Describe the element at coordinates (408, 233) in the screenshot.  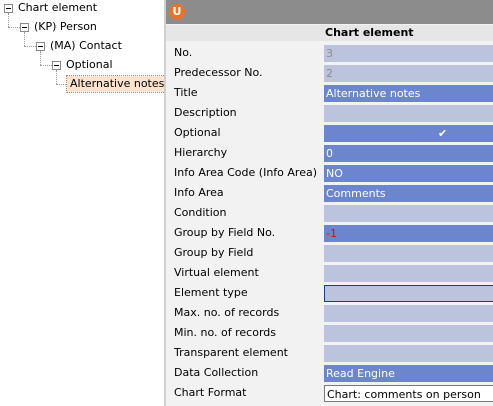
I see `group-by-field-no-field: -1` at that location.